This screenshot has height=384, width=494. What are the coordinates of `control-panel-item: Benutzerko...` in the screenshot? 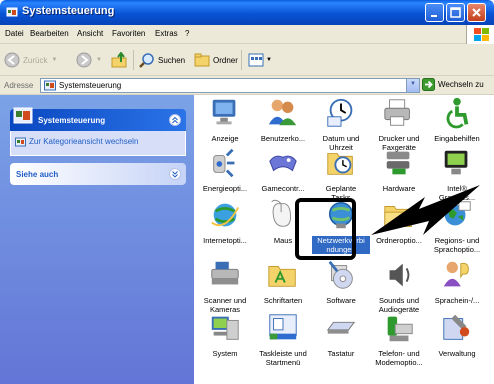 It's located at (283, 119).